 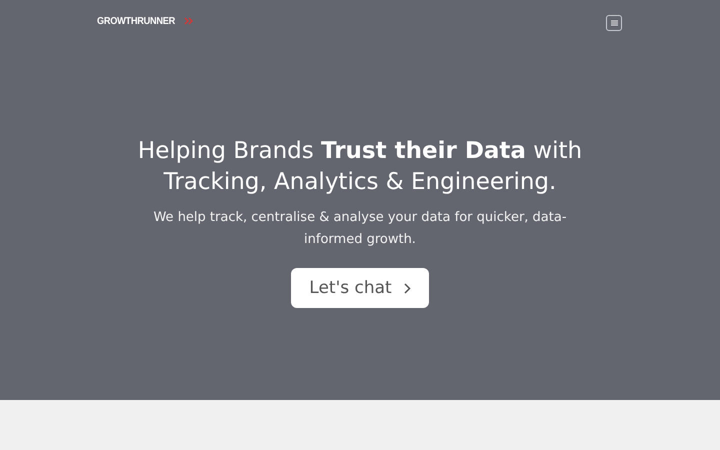 What do you see at coordinates (360, 288) in the screenshot?
I see `lets-chat-button: Let's chat` at bounding box center [360, 288].